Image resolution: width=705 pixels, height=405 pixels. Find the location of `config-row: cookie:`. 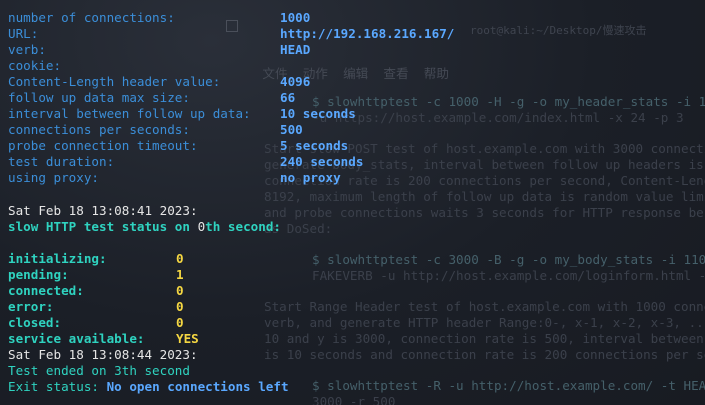

config-row: cookie: is located at coordinates (34, 66).